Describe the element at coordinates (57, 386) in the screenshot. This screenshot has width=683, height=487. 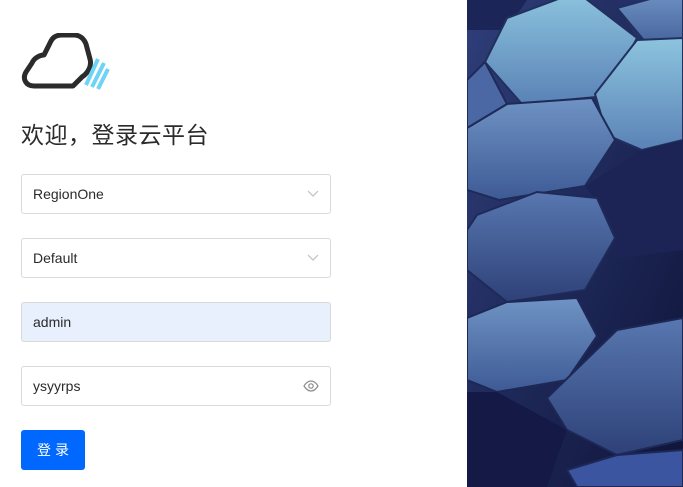
I see `password-input-value: ysyyrps` at that location.